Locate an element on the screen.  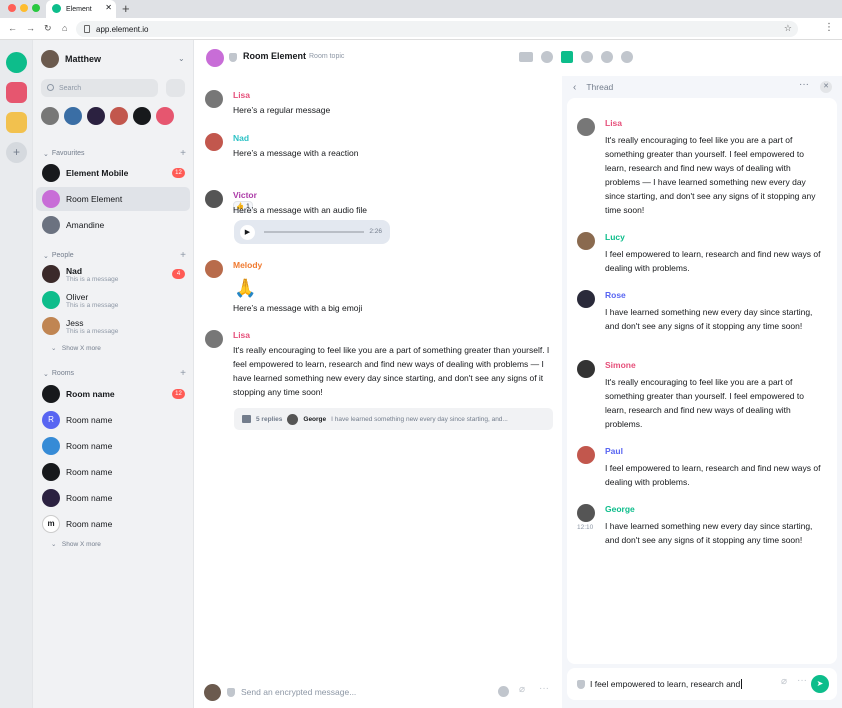
user-menu: Matthew is located at coordinates (71, 59).